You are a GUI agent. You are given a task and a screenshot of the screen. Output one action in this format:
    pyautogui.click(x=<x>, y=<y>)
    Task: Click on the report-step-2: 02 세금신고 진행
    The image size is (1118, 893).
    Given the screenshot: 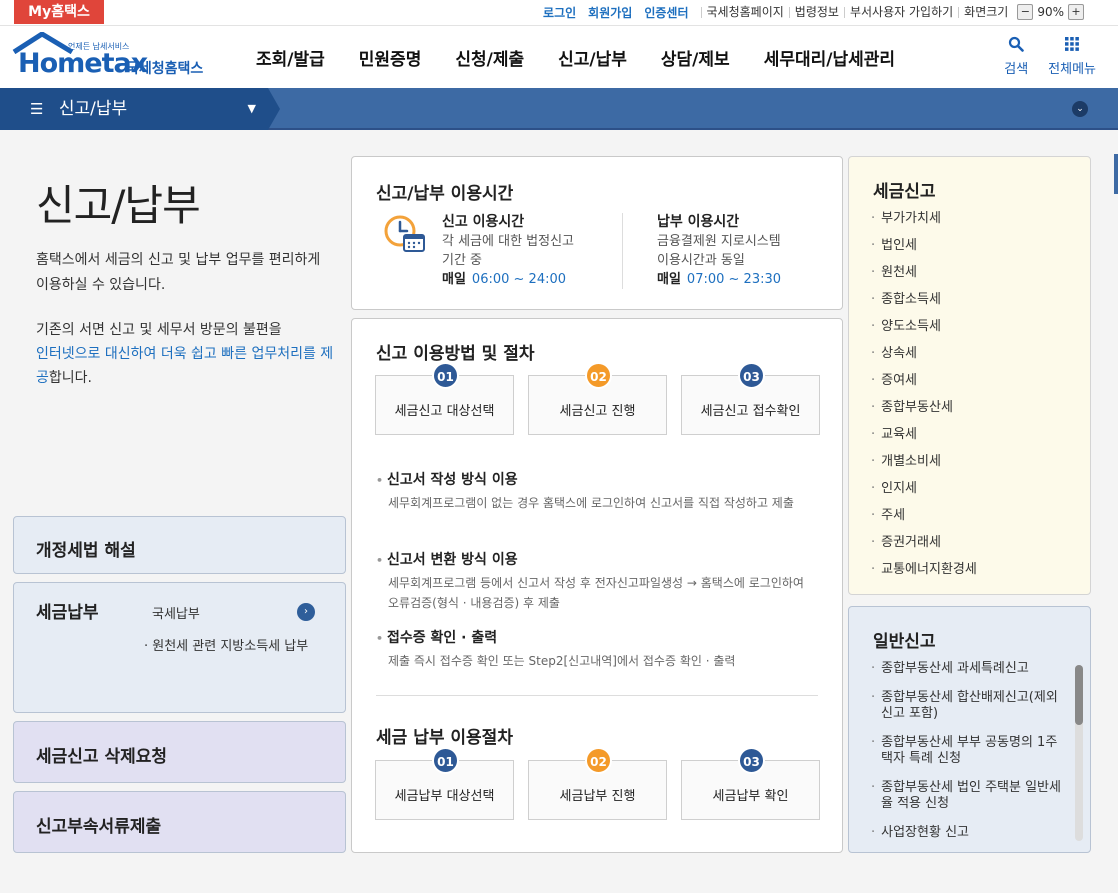 What is the action you would take?
    pyautogui.click(x=597, y=398)
    